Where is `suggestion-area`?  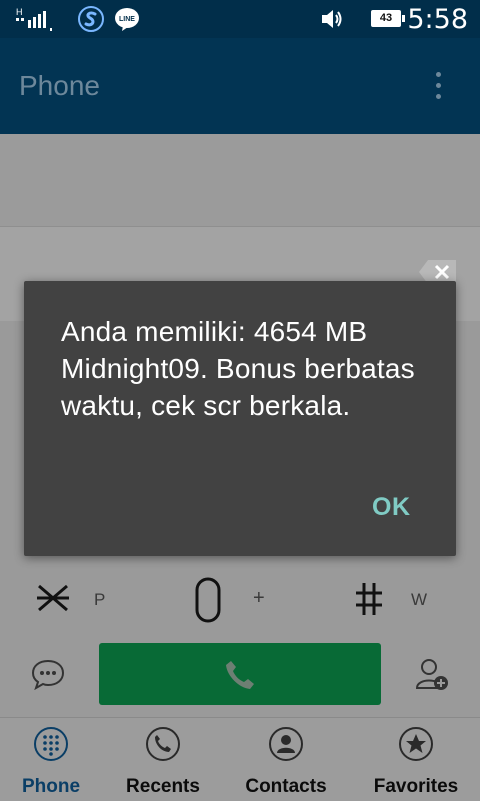 suggestion-area is located at coordinates (240, 180).